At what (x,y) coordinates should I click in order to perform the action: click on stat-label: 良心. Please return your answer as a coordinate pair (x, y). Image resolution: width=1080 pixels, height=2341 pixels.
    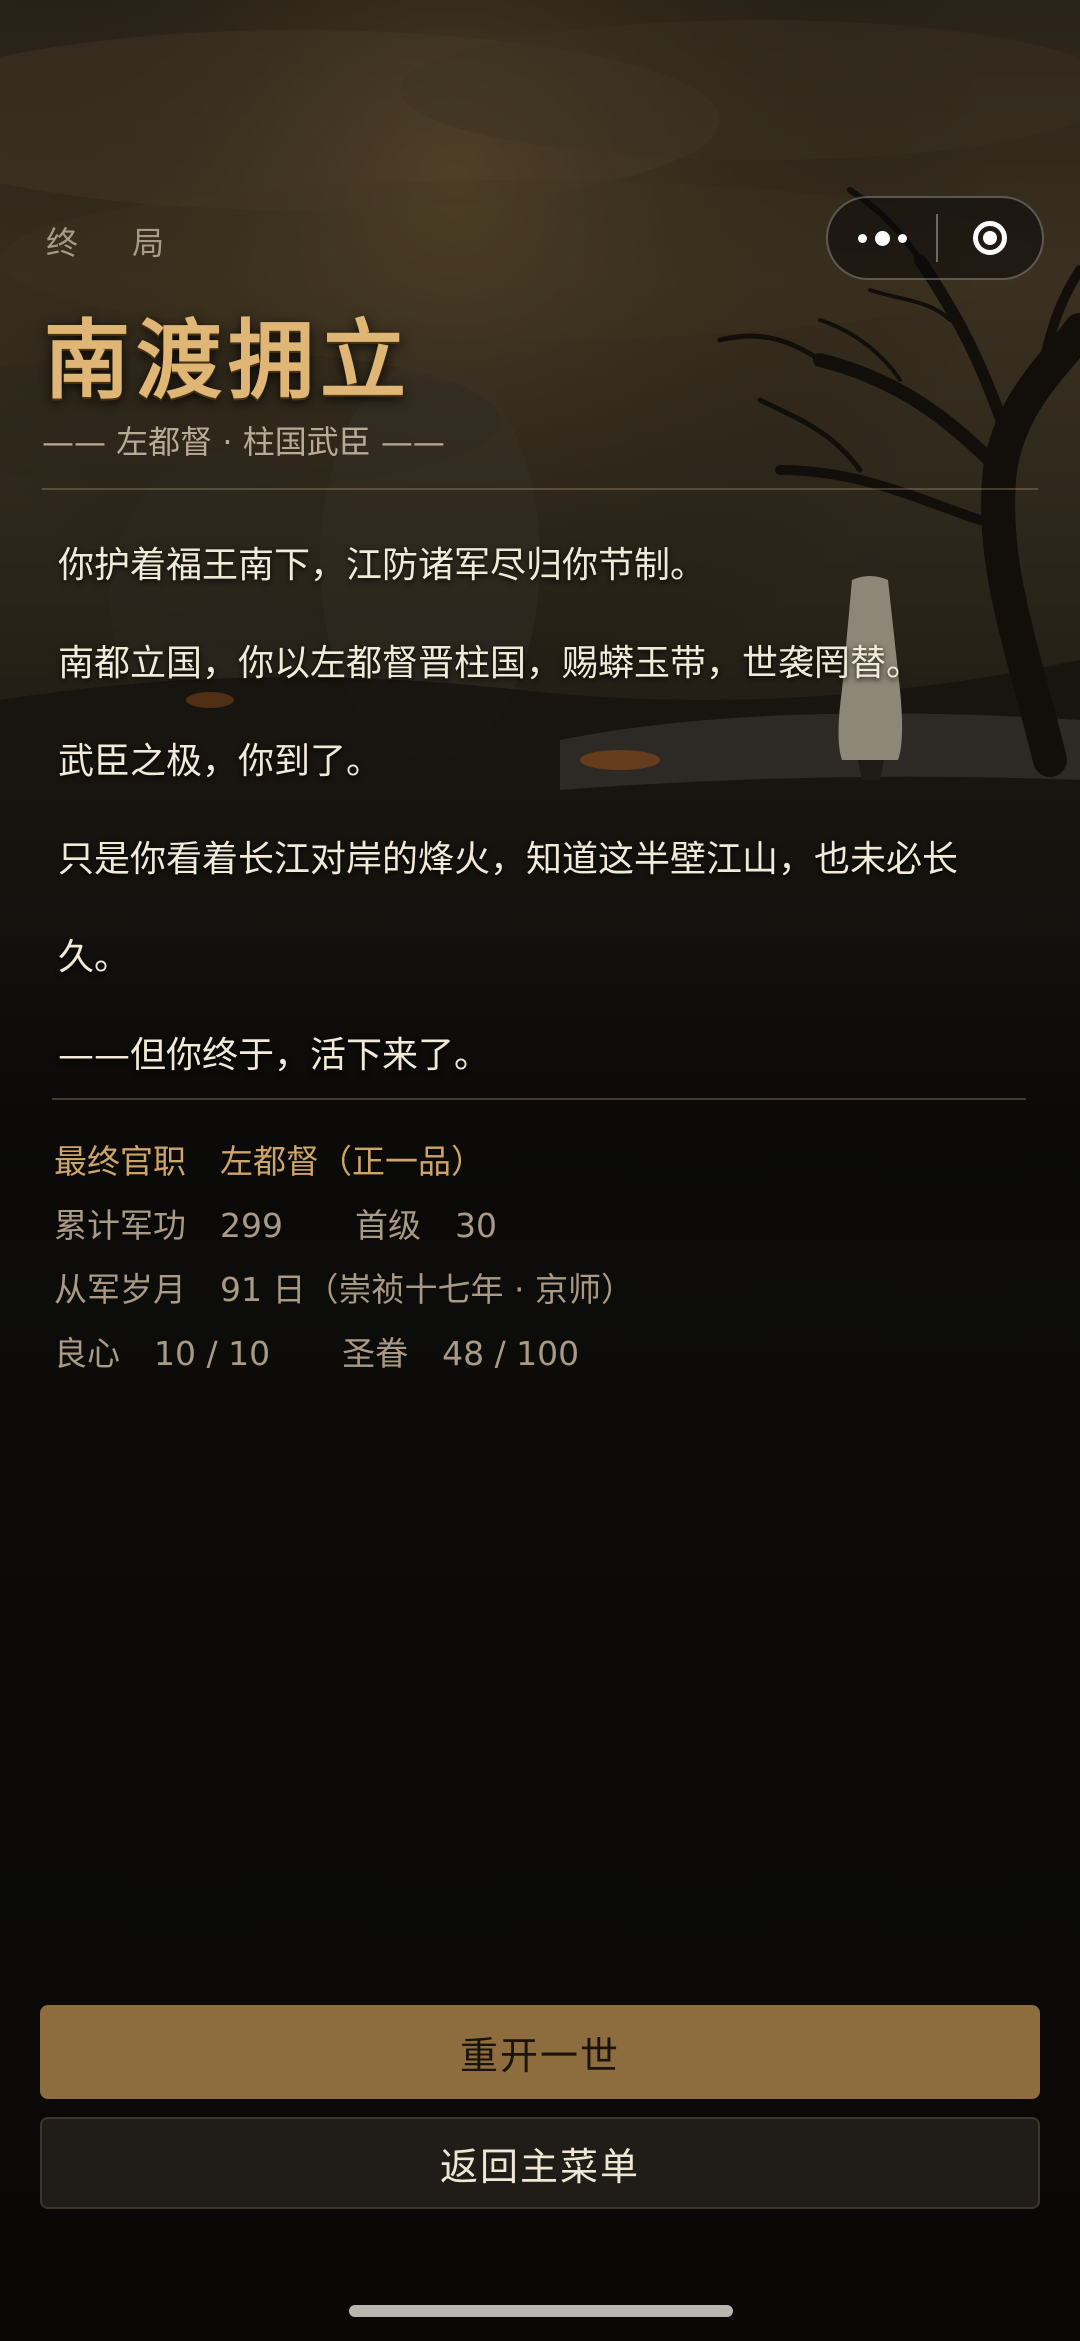
    Looking at the image, I should click on (87, 1353).